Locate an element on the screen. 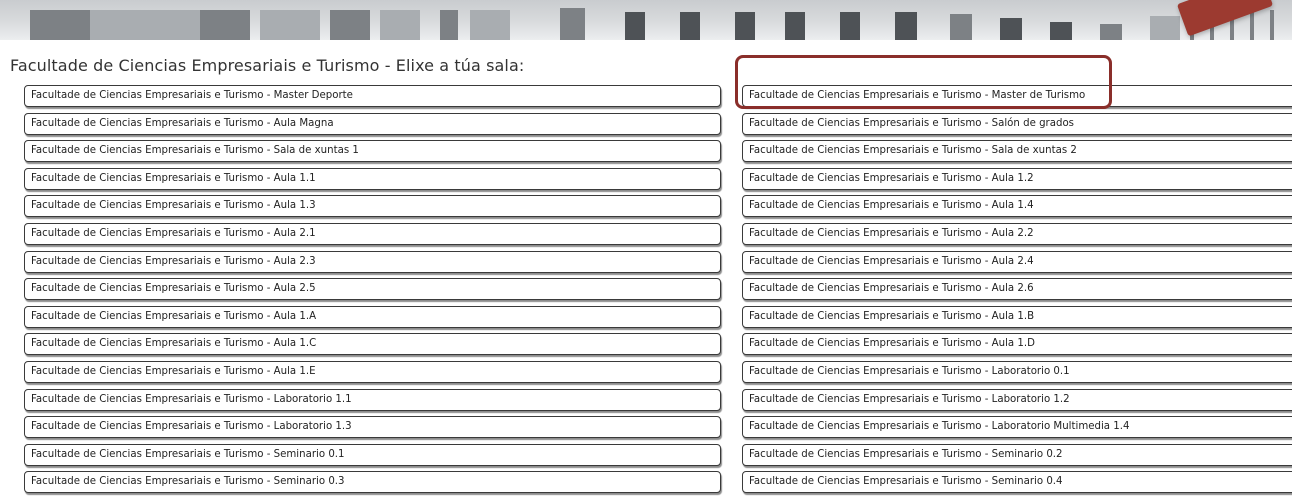 This screenshot has height=499, width=1292. annotation-arrow-icon is located at coordinates (1225, 18).